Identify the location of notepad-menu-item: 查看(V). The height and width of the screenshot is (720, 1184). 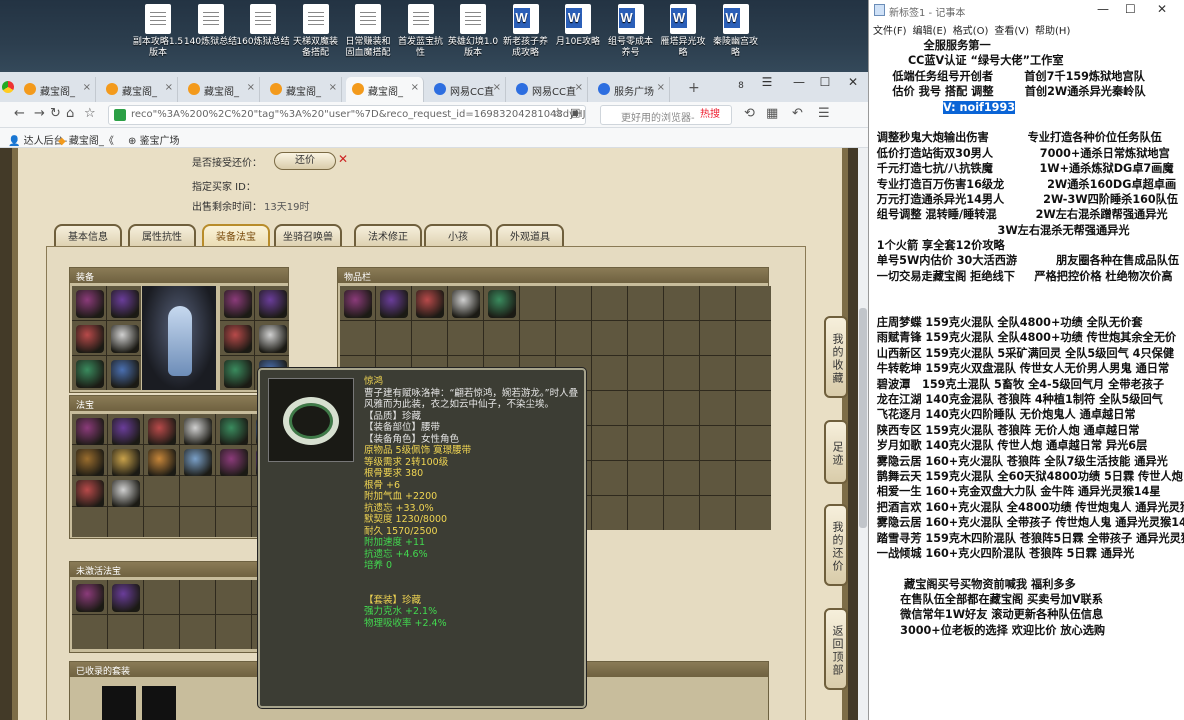
(1011, 31).